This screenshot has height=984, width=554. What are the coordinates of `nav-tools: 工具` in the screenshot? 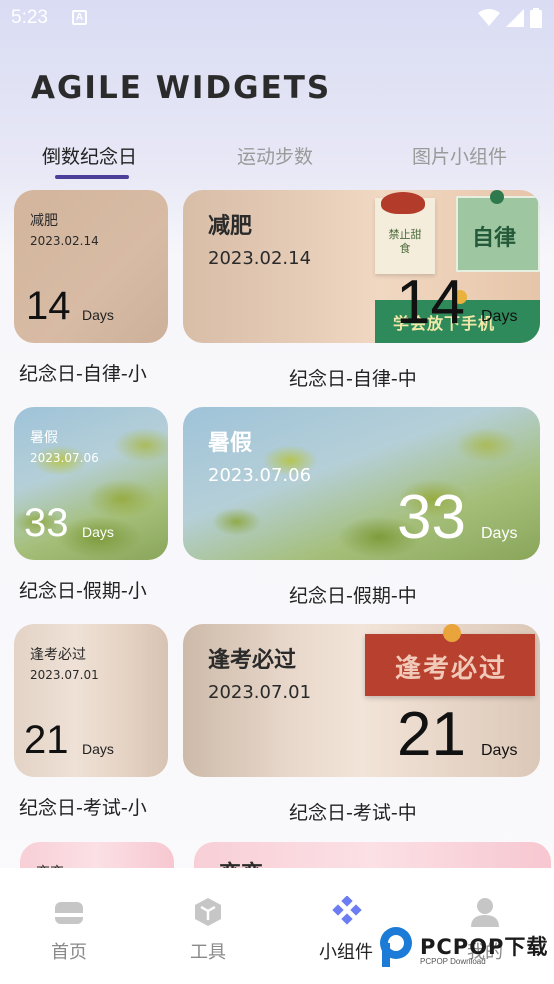 It's located at (208, 918).